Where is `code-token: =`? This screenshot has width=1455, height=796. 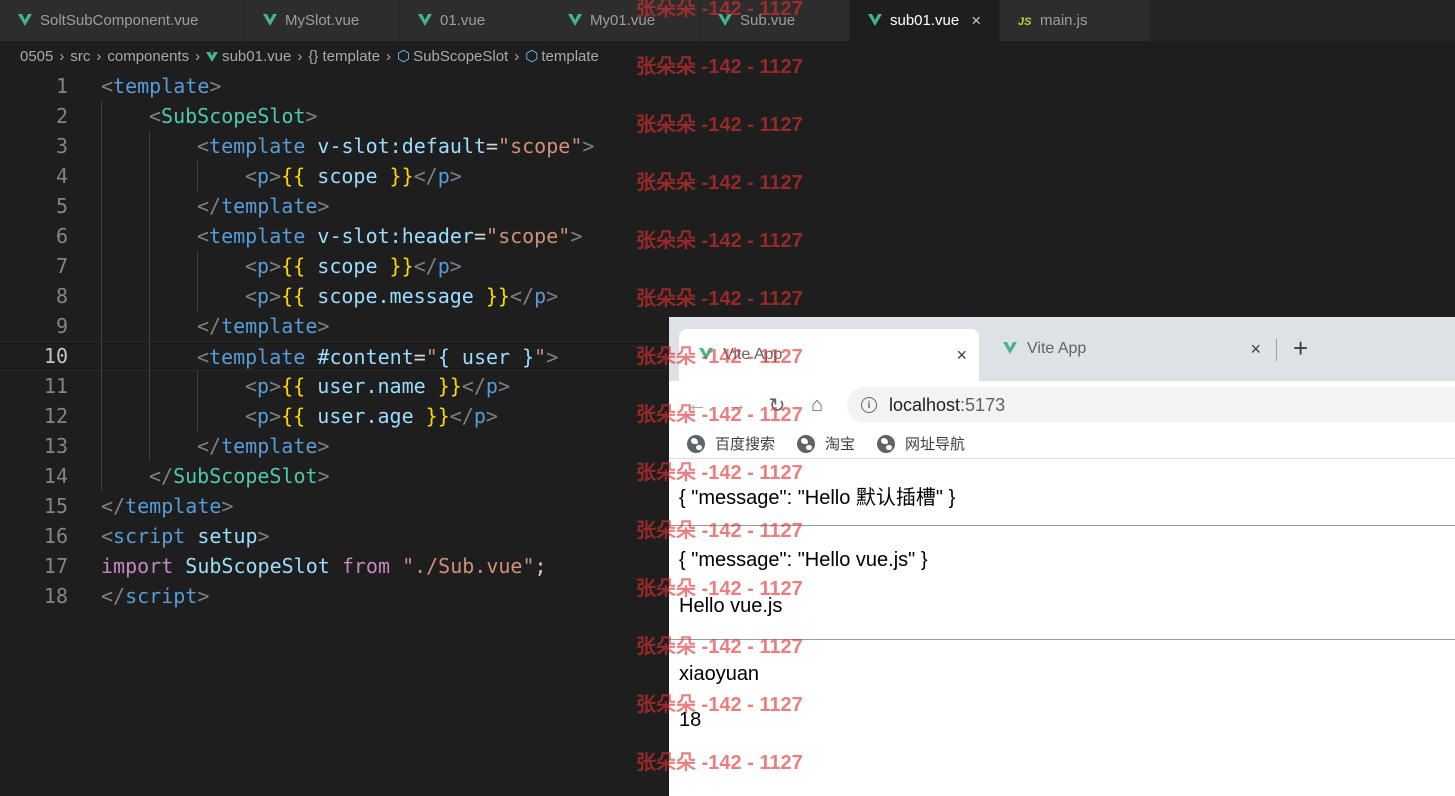 code-token: = is located at coordinates (480, 236).